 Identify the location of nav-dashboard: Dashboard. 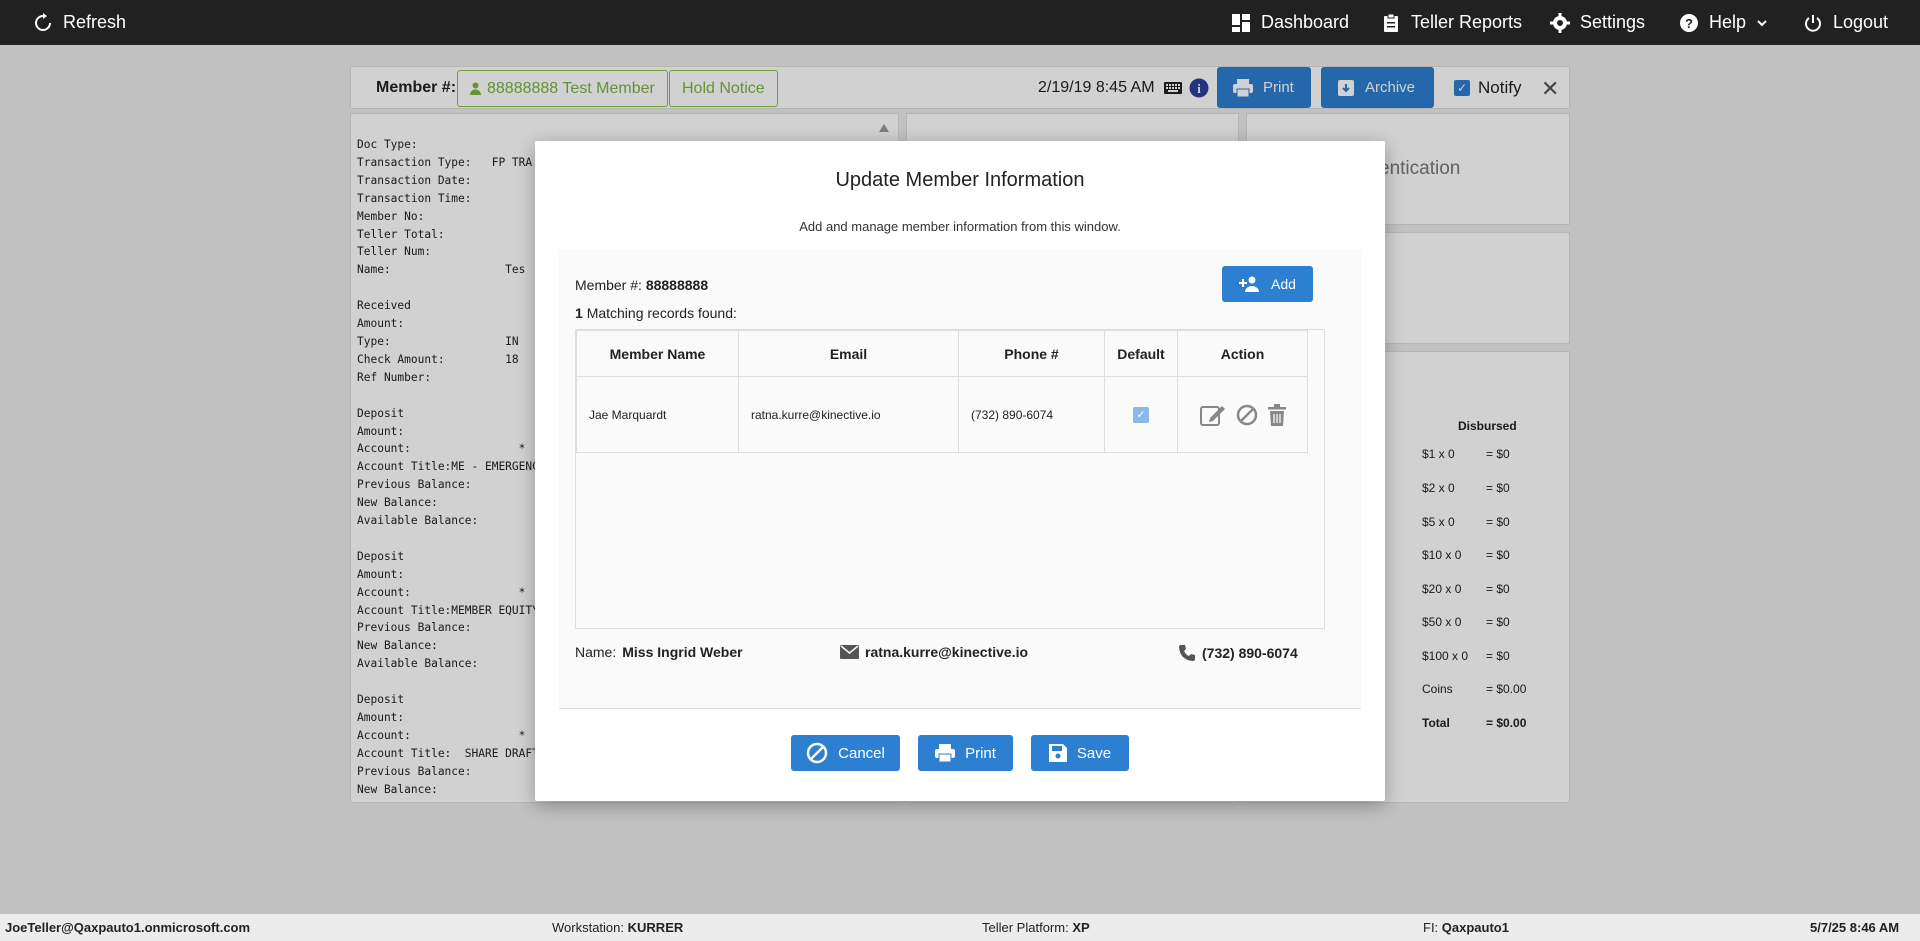
(1290, 22).